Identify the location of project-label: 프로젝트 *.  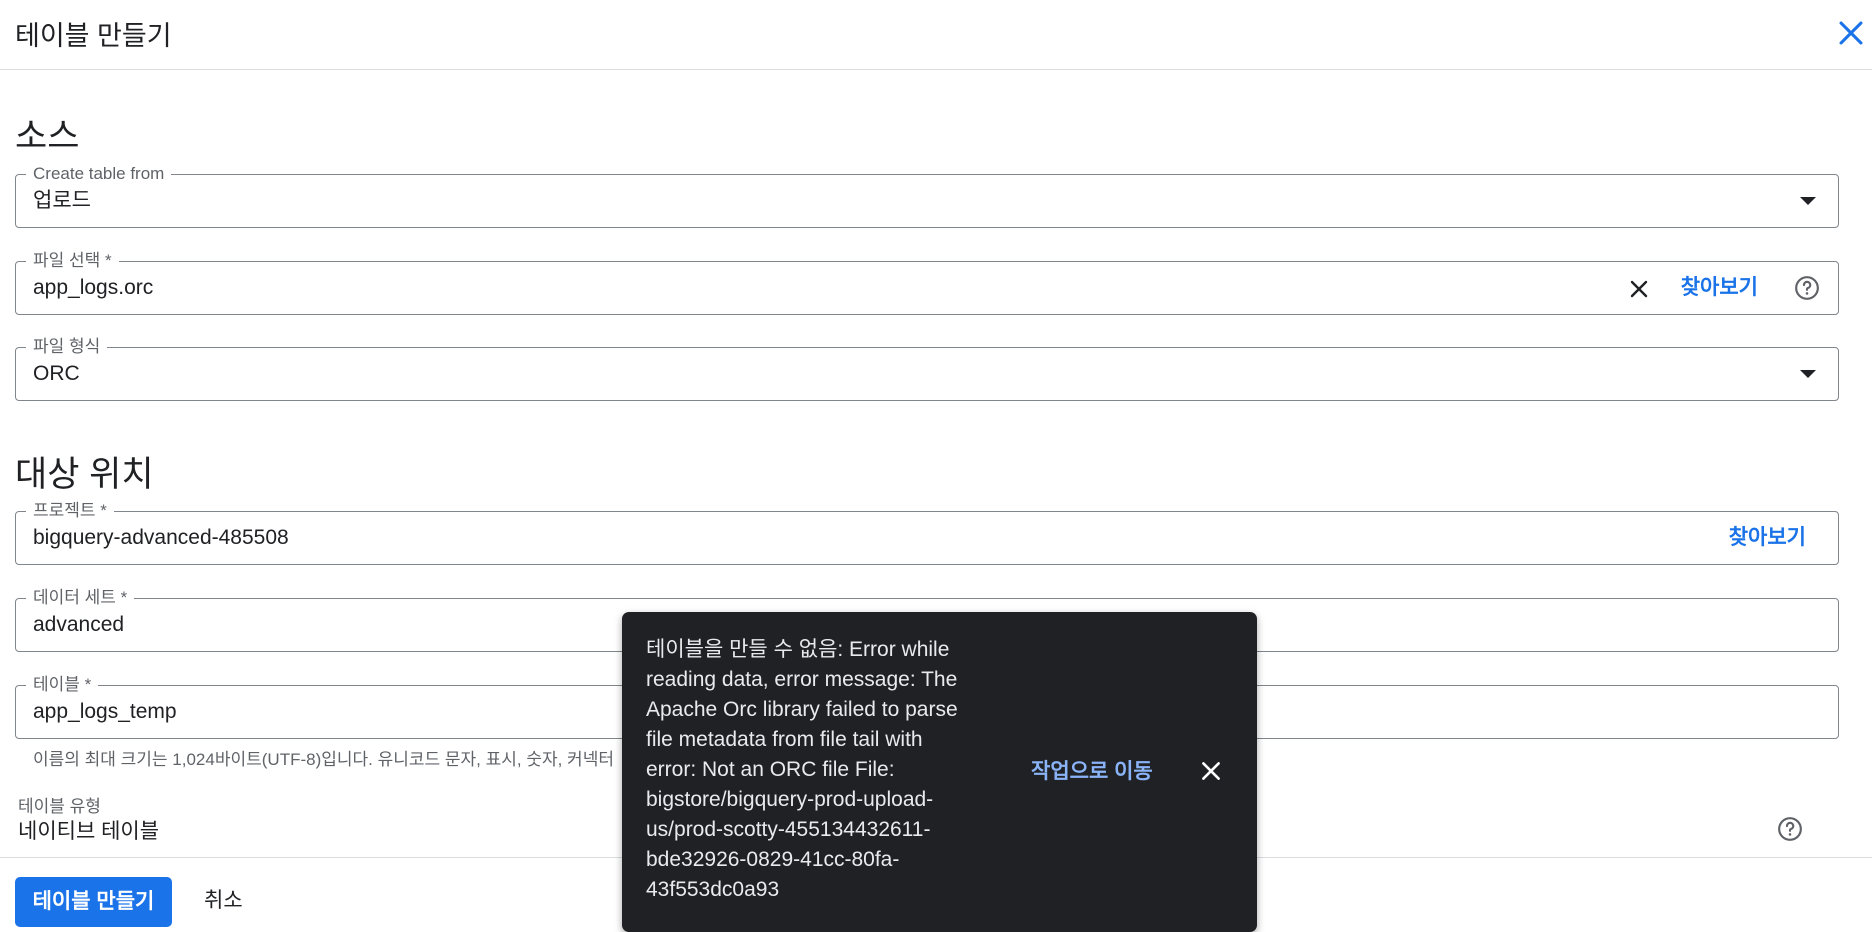
(70, 511).